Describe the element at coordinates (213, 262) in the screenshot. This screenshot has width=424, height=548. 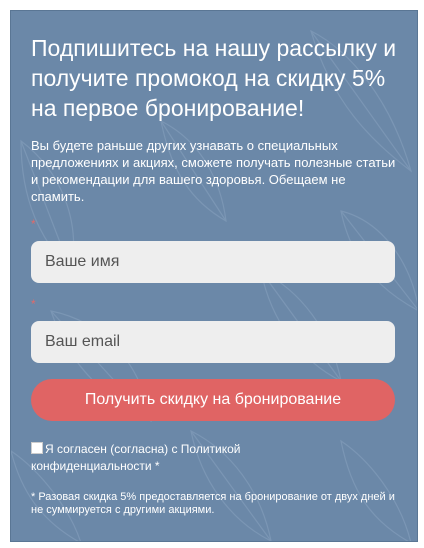
I see `name-input` at that location.